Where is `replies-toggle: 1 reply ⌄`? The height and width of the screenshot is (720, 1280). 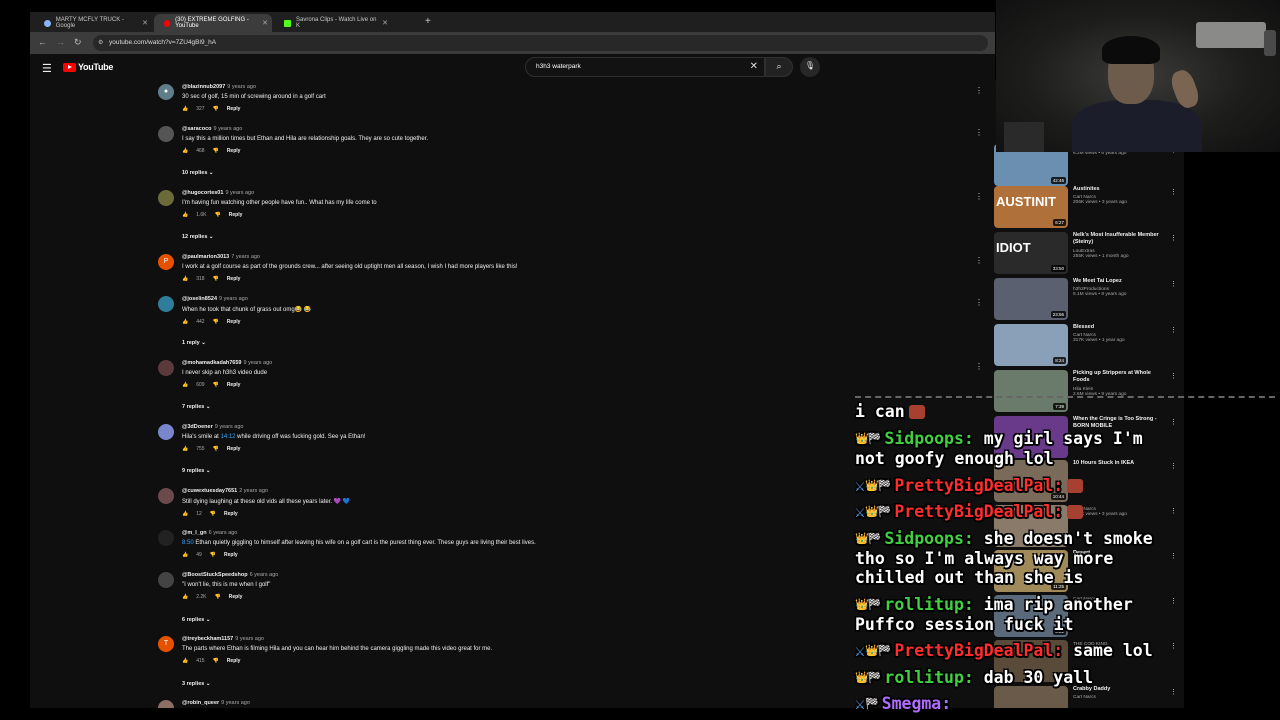
replies-toggle: 1 reply ⌄ is located at coordinates (194, 343).